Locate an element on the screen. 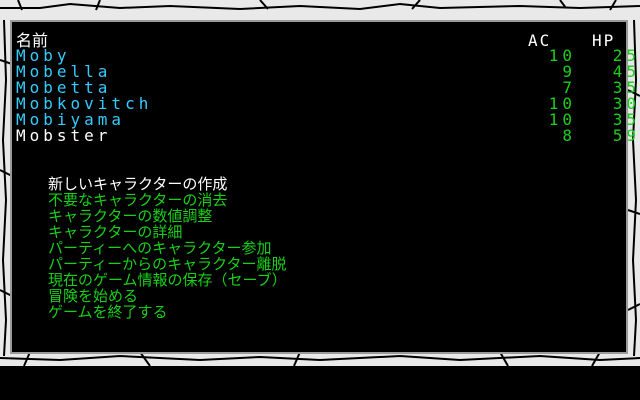  menu-start-adventure: 冒険を始める is located at coordinates (167, 296).